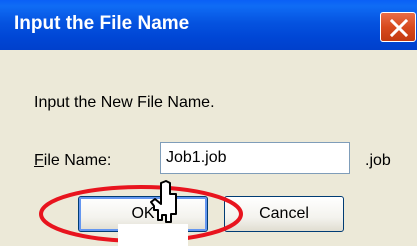 Image resolution: width=417 pixels, height=246 pixels. What do you see at coordinates (378, 160) in the screenshot?
I see `extension-label: .job` at bounding box center [378, 160].